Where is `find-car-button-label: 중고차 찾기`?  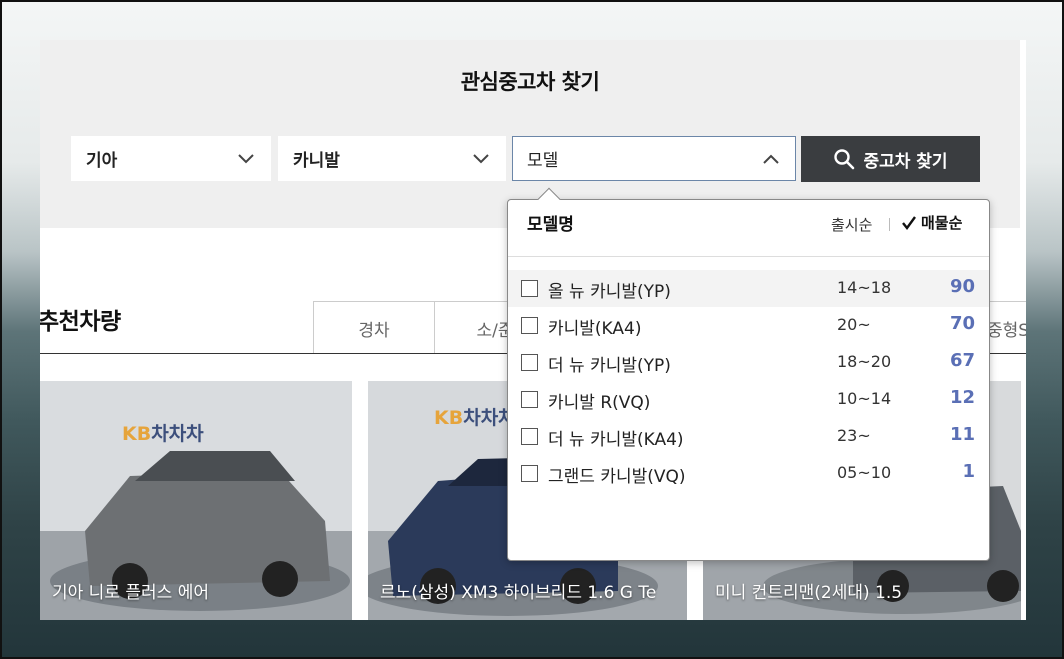
find-car-button-label: 중고차 찾기 is located at coordinates (905, 161).